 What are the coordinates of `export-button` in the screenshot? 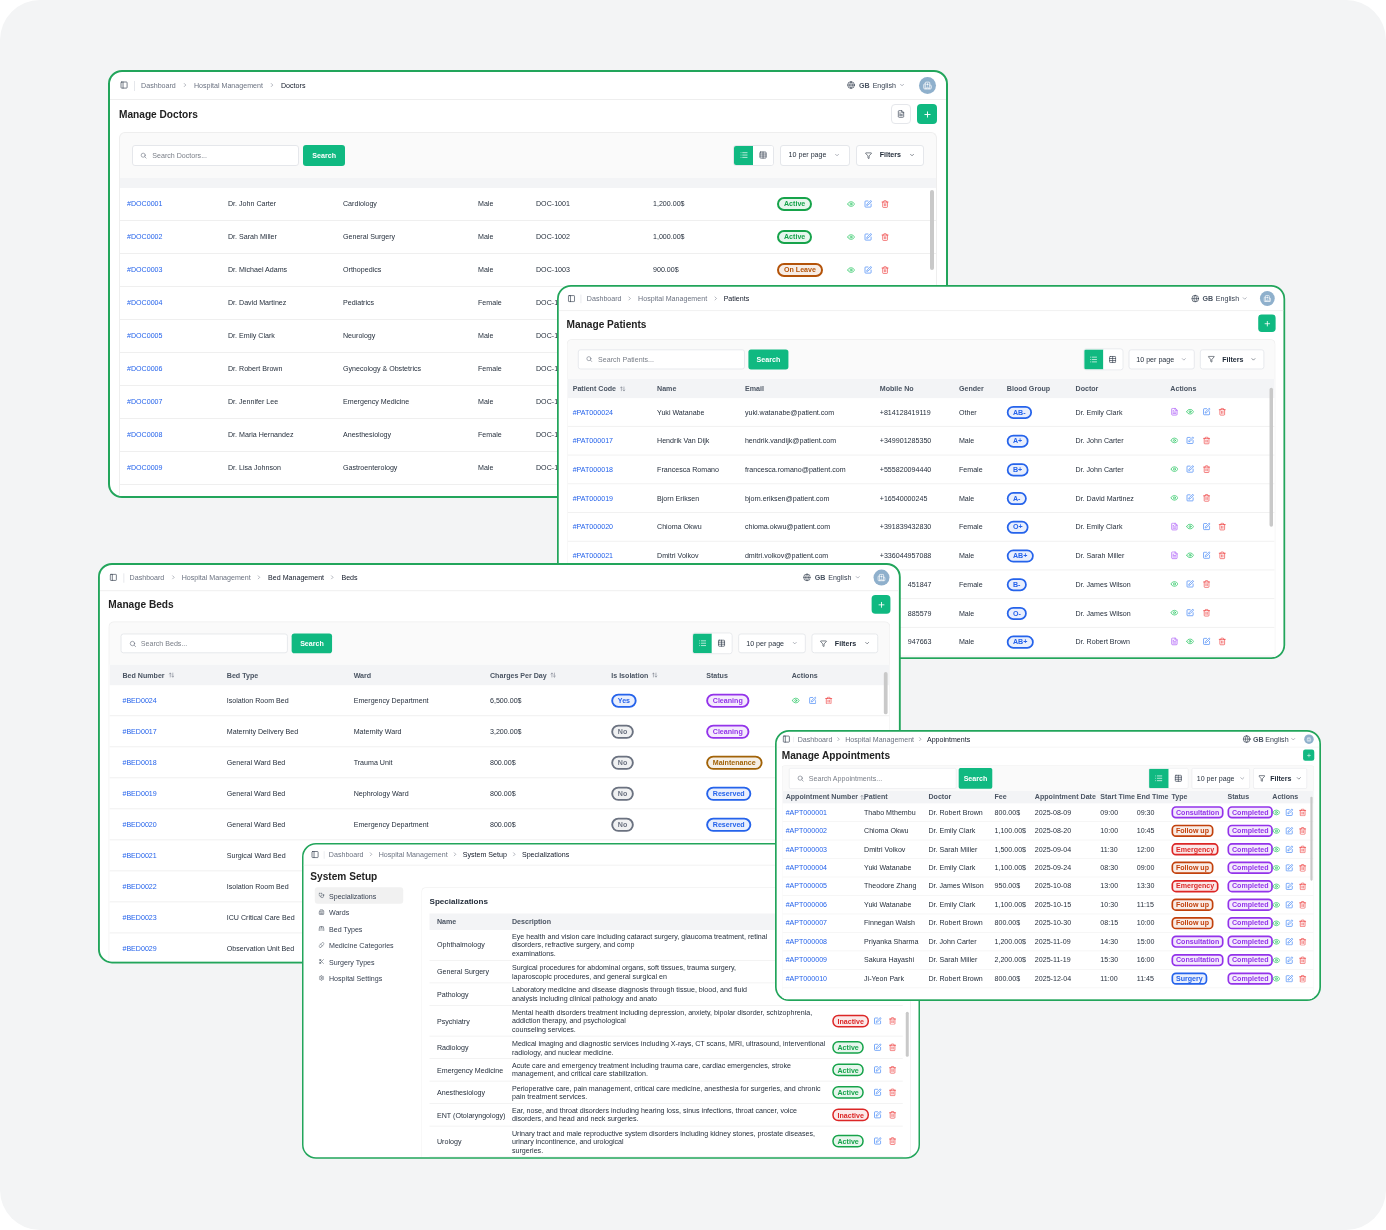 It's located at (901, 114).